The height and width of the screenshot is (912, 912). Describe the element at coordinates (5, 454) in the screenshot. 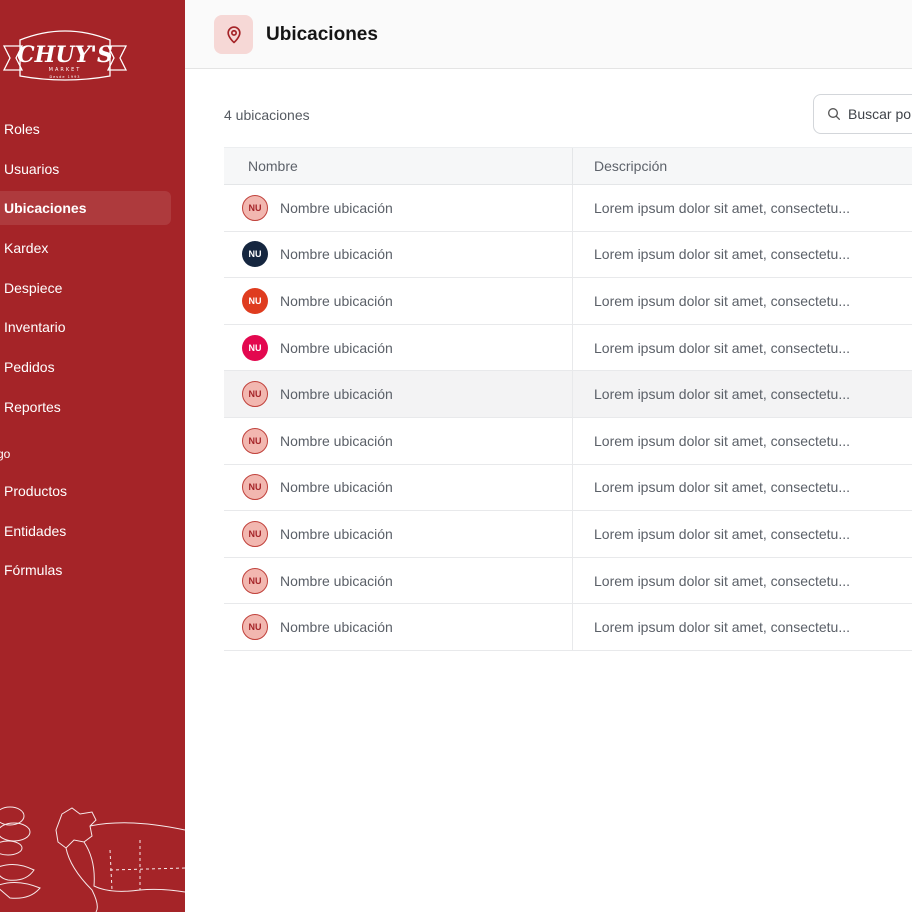

I see `sidebar-section-label: go` at that location.